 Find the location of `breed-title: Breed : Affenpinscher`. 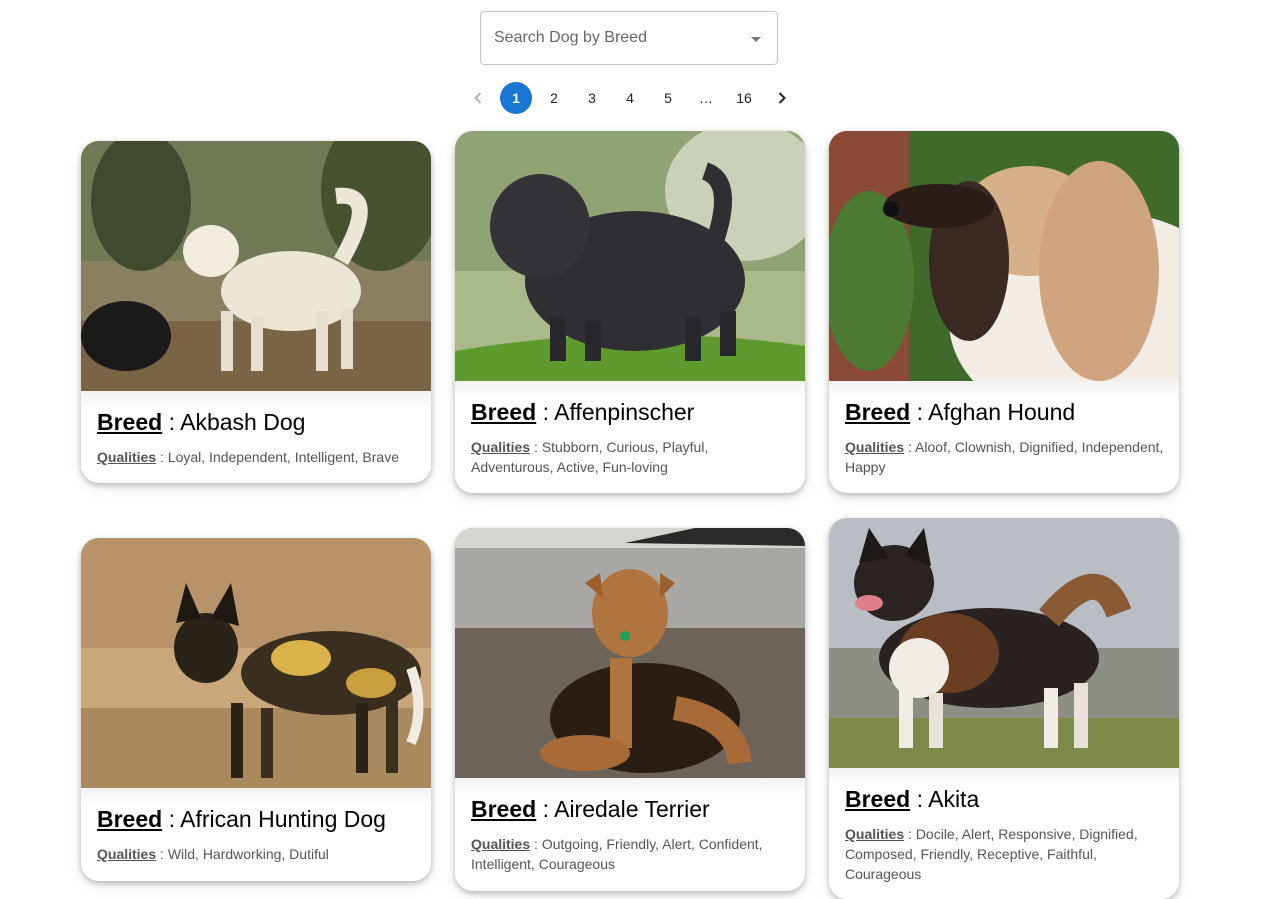

breed-title: Breed : Affenpinscher is located at coordinates (582, 412).